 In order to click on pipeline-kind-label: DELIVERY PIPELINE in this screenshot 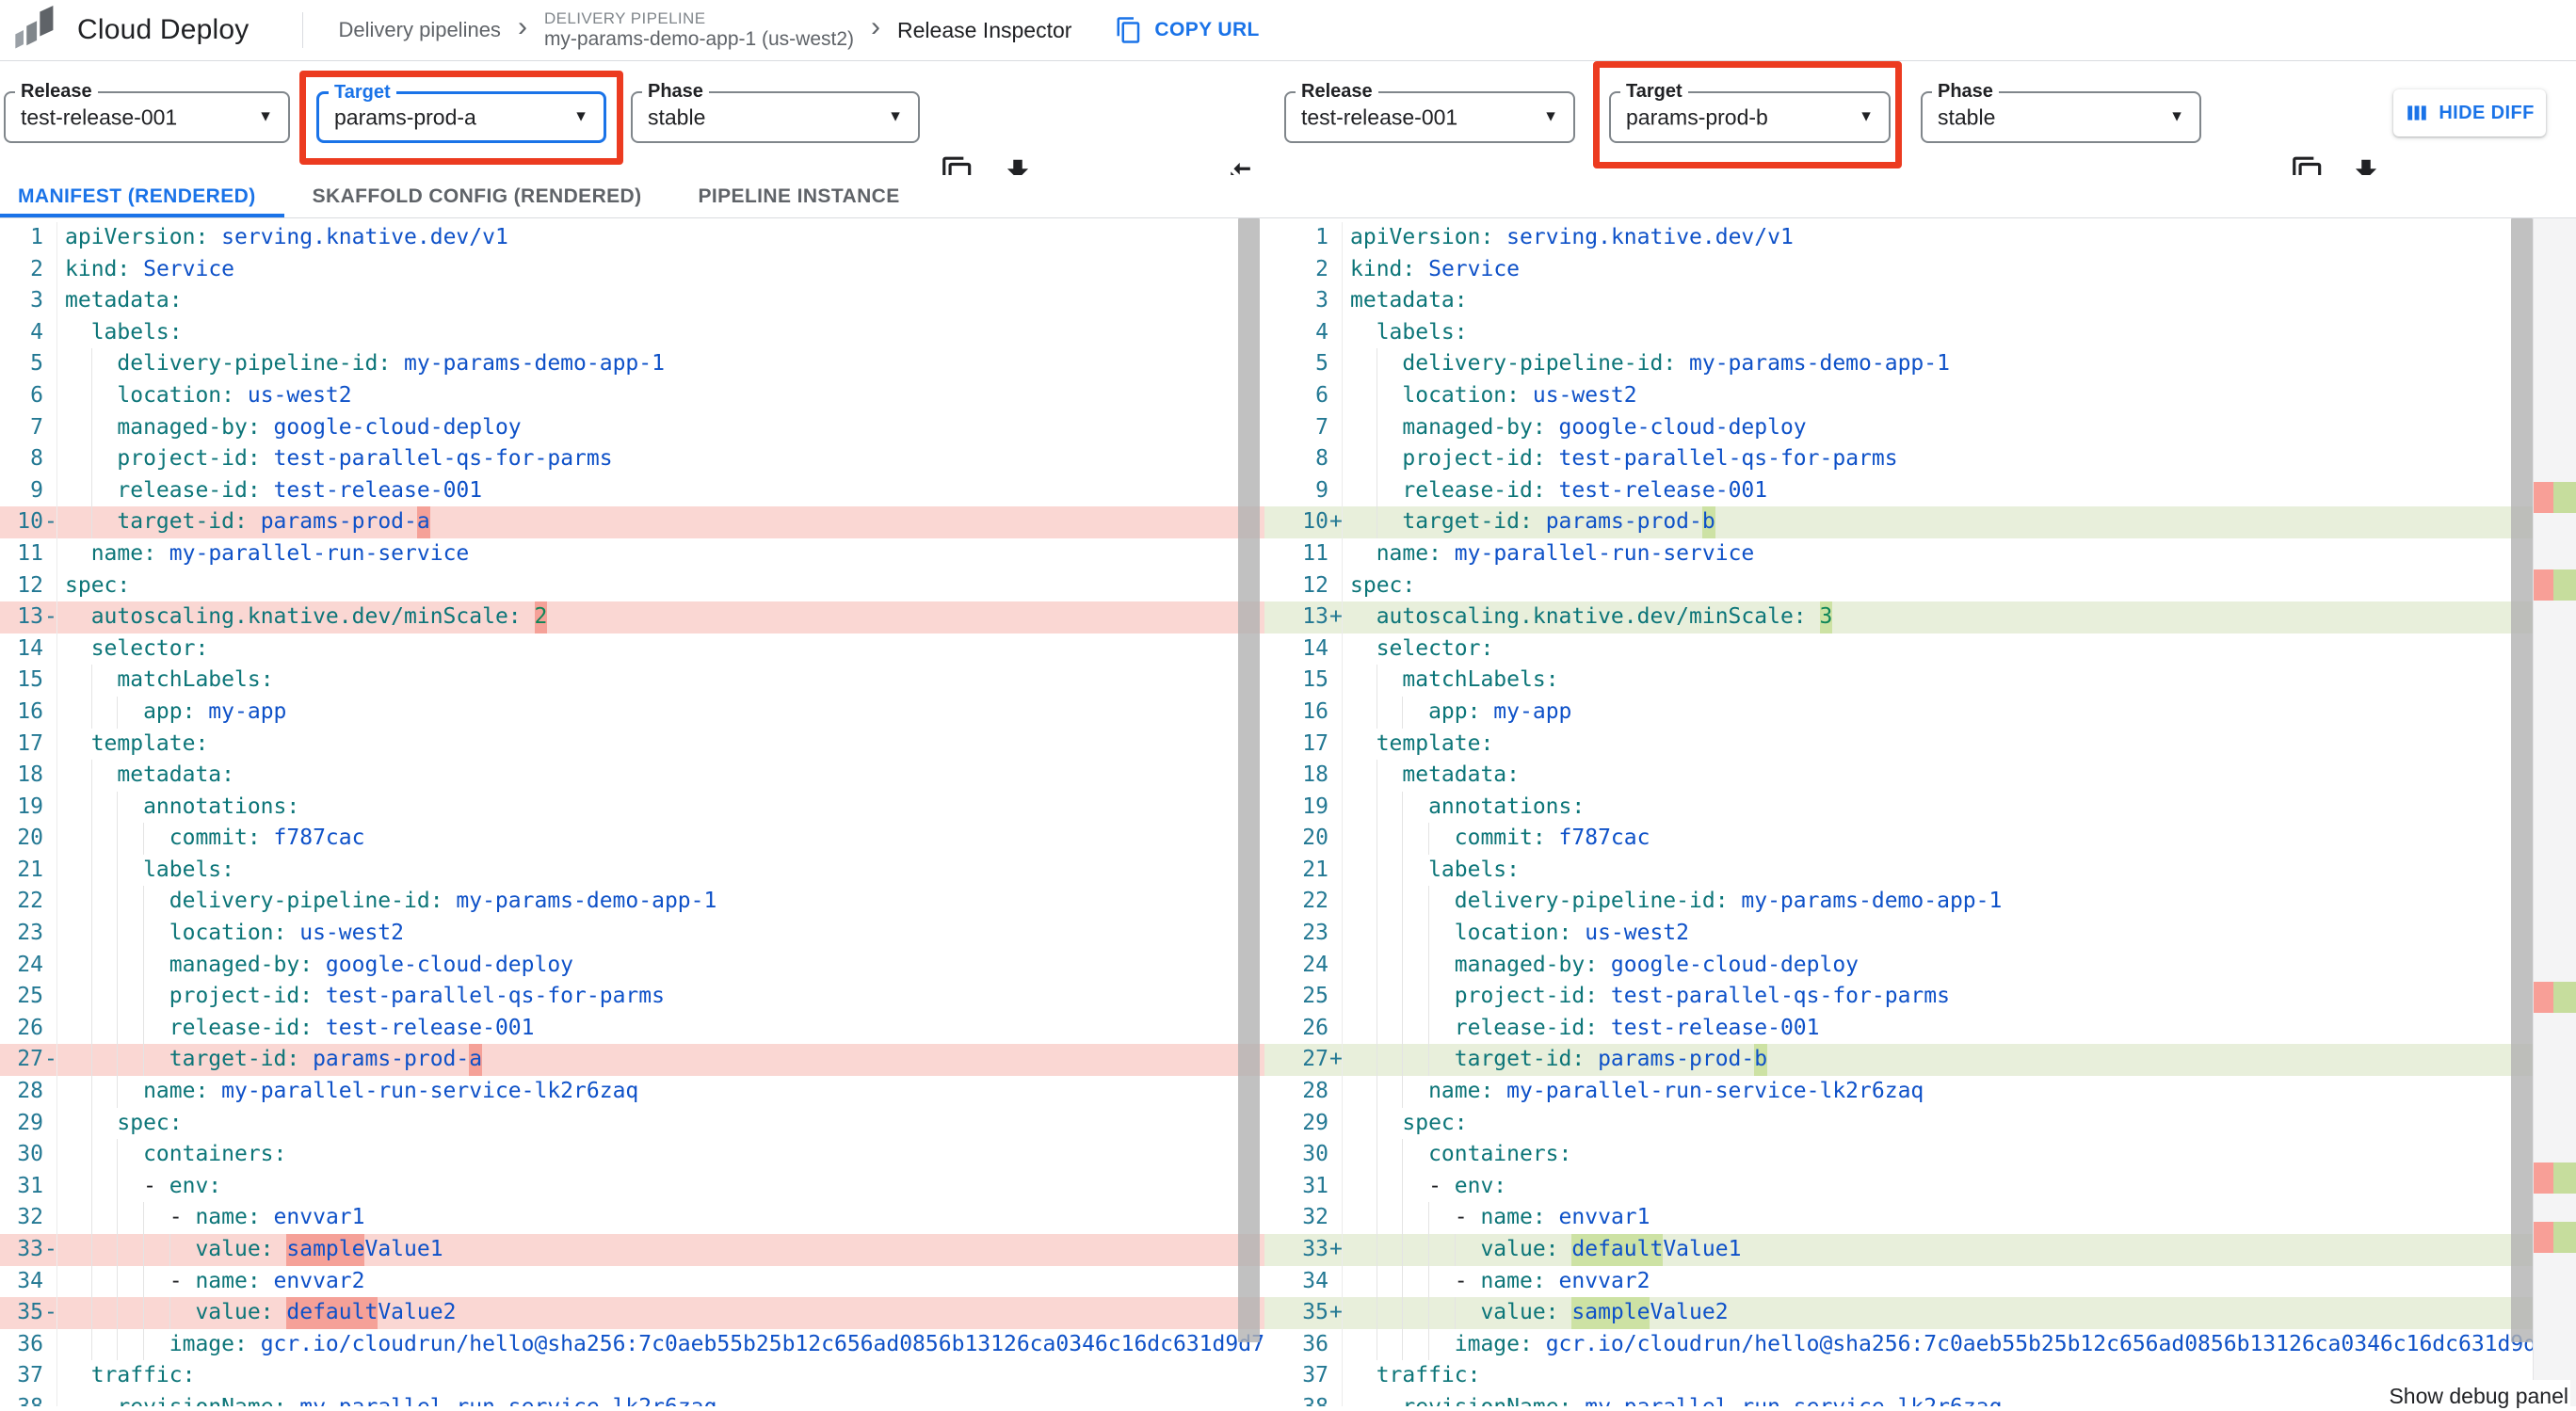, I will do `click(624, 18)`.